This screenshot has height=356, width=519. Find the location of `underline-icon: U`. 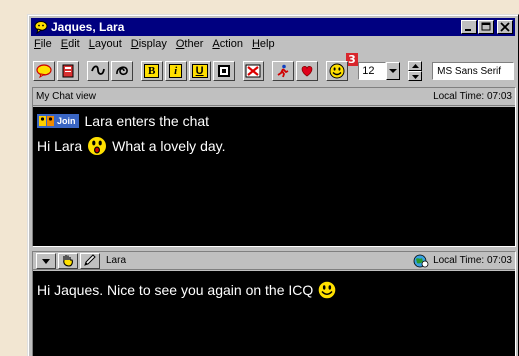

underline-icon: U is located at coordinates (199, 71).